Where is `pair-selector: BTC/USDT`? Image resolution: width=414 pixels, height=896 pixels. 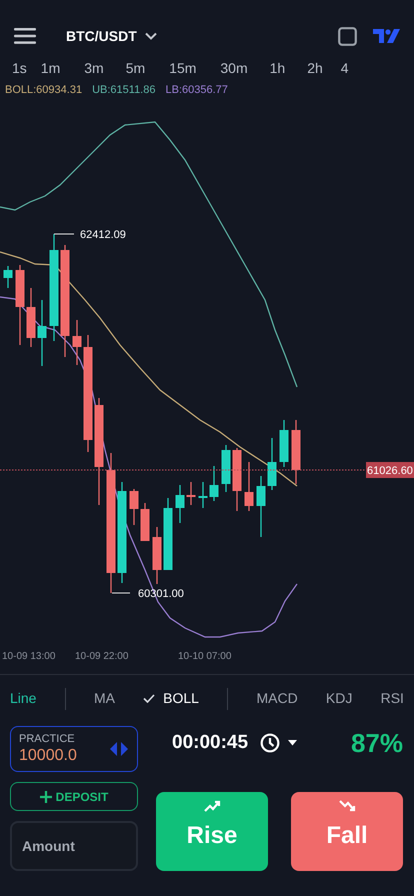 pair-selector: BTC/USDT is located at coordinates (111, 36).